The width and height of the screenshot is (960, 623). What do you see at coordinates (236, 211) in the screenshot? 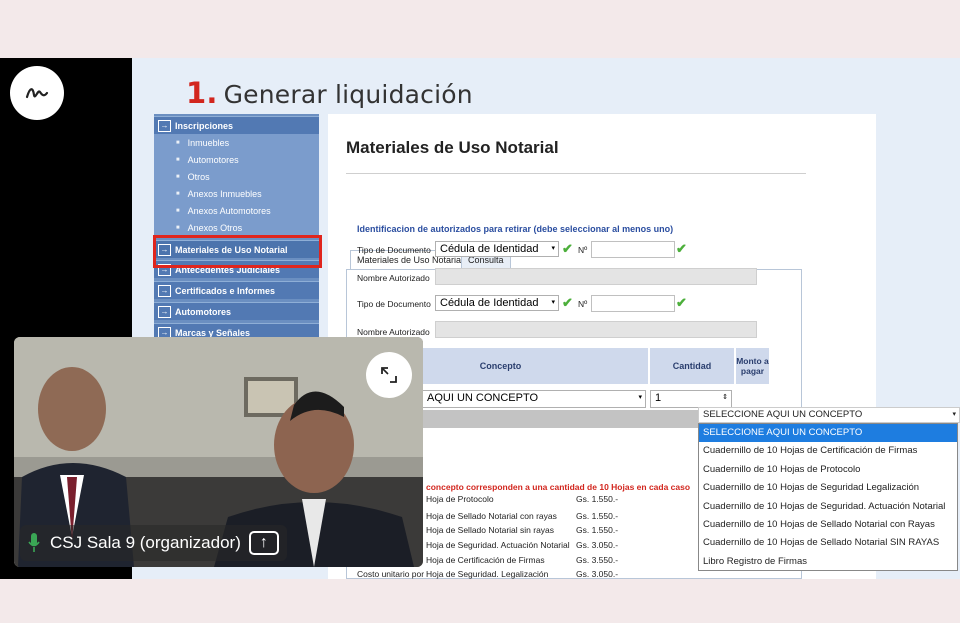
I see `sidebar-item-anexos-automotores: ■ Anexos Automotores` at bounding box center [236, 211].